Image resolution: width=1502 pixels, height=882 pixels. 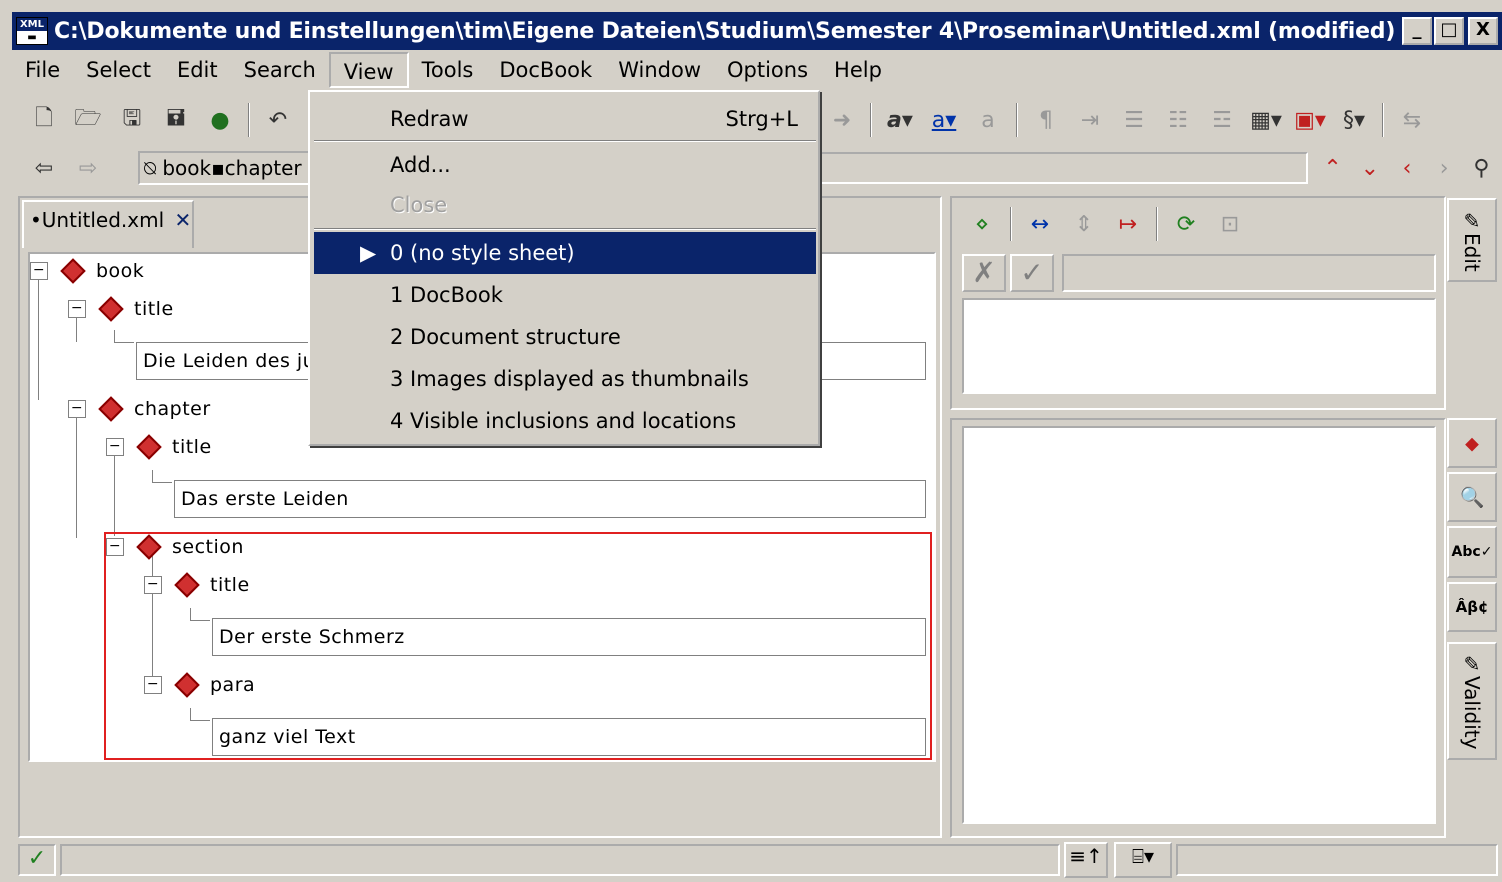 What do you see at coordinates (1472, 240) in the screenshot?
I see `tab-edit: ✎ Edit` at bounding box center [1472, 240].